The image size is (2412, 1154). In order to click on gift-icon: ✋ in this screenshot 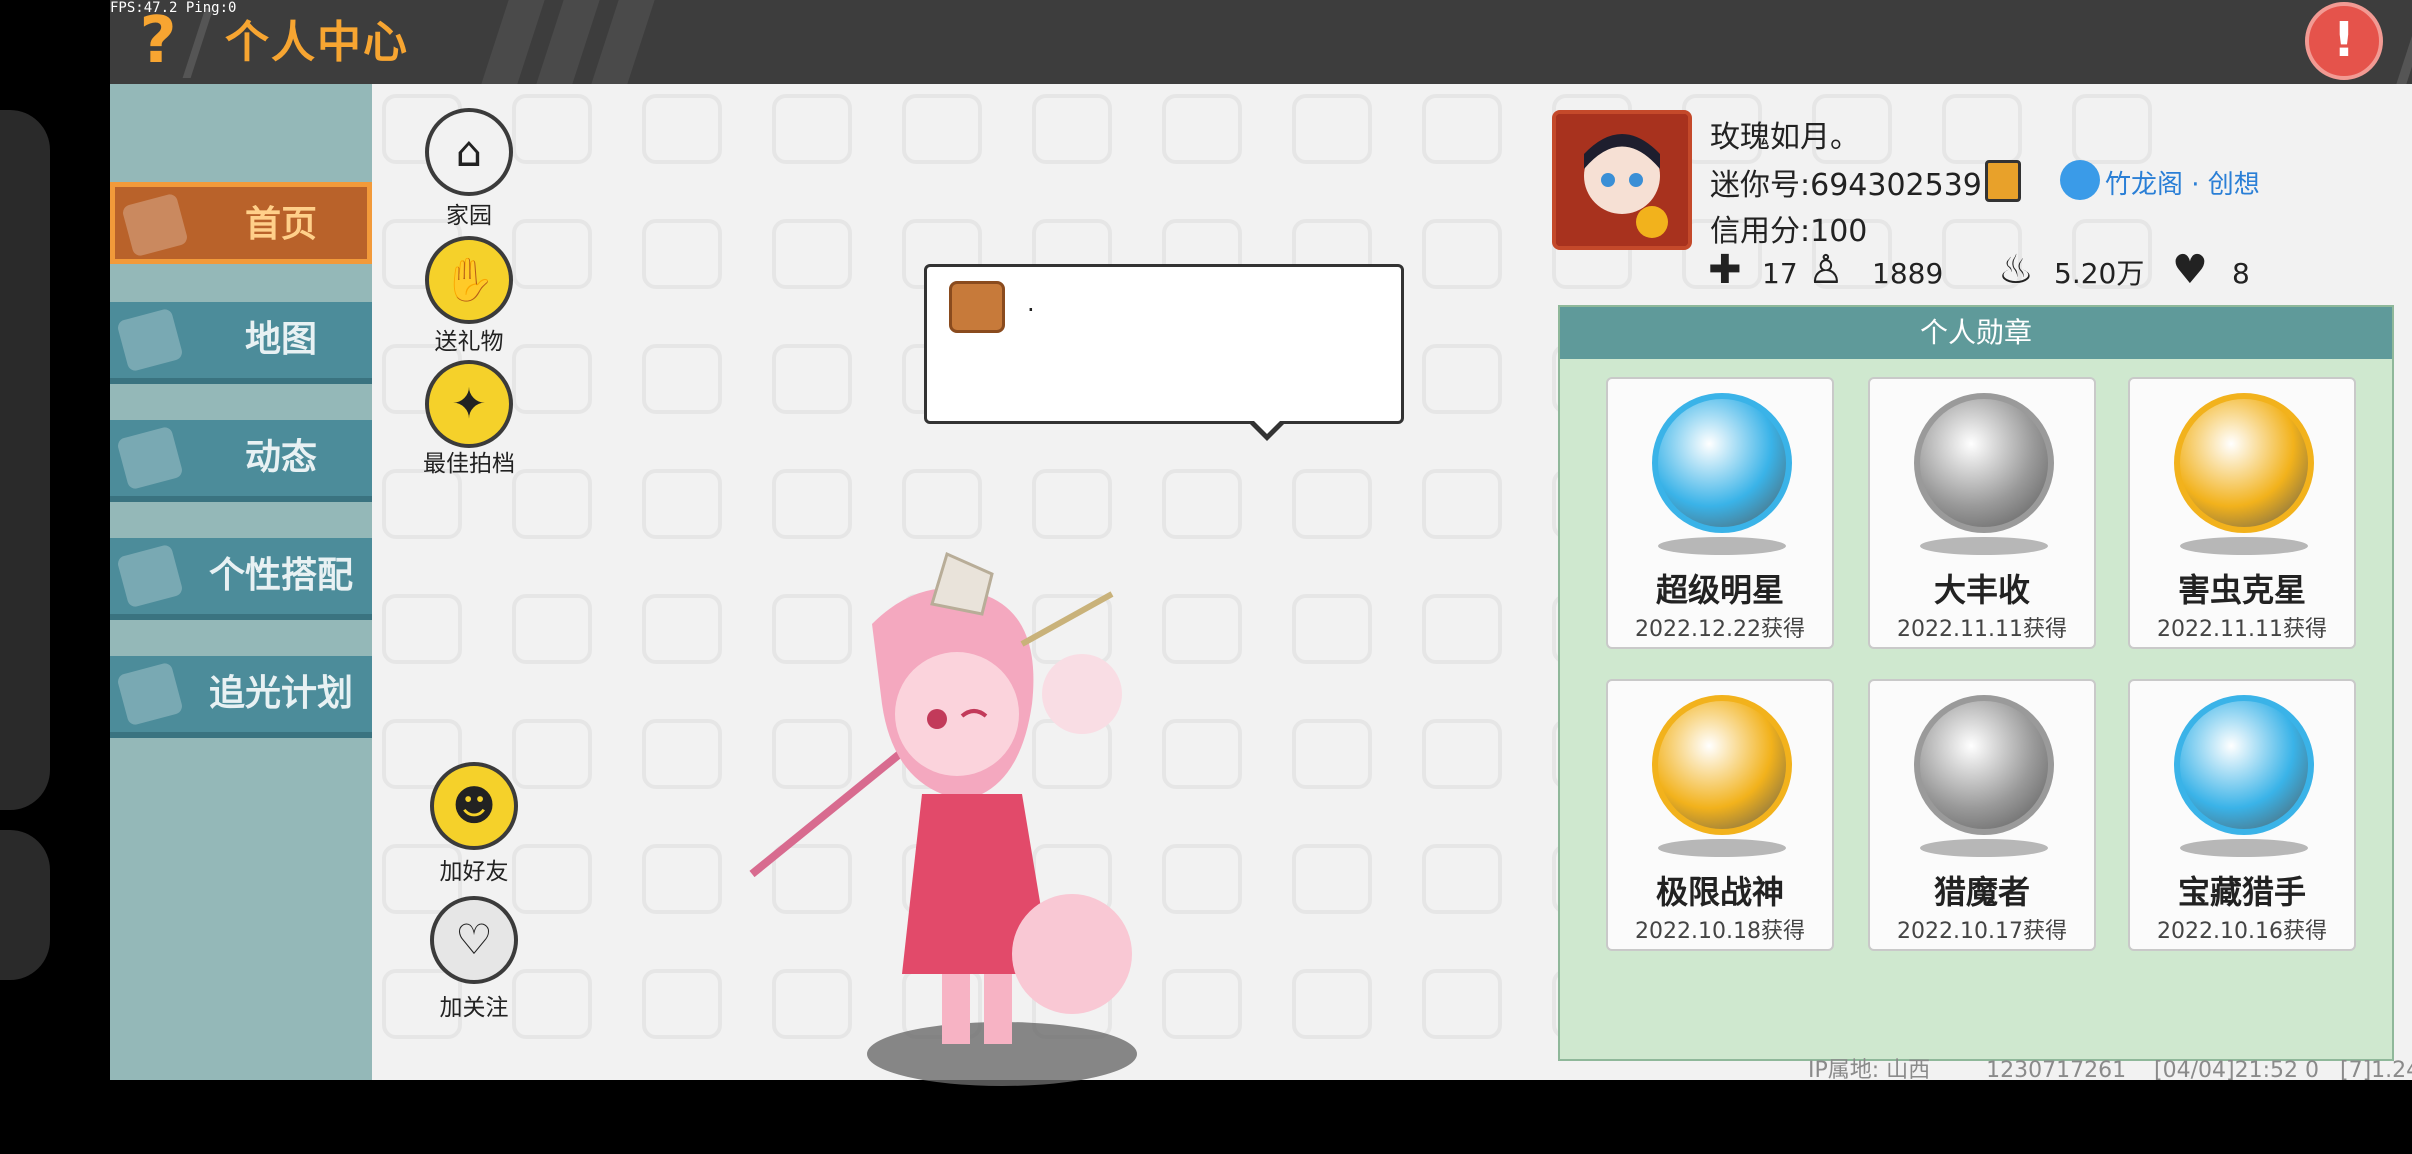, I will do `click(469, 279)`.